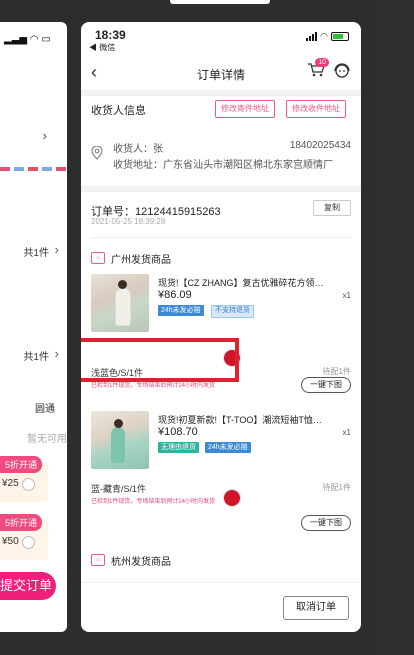 Image resolution: width=414 pixels, height=655 pixels. I want to click on status-time: 18:39, so click(110, 35).